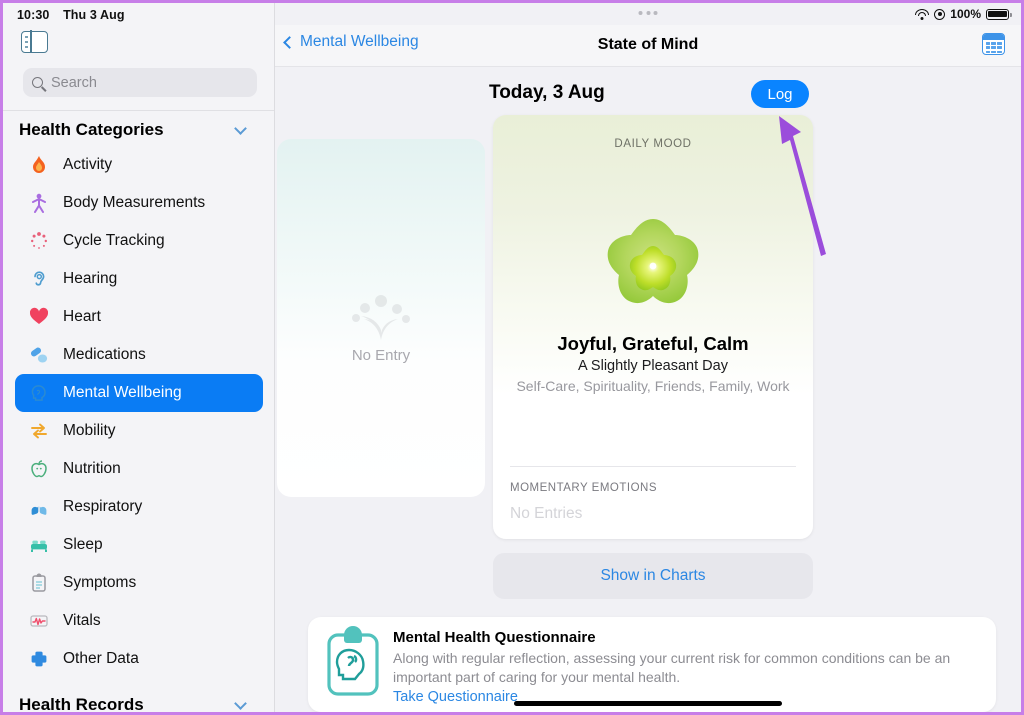 This screenshot has width=1024, height=715. I want to click on sidebar-item-medications: Medications, so click(139, 355).